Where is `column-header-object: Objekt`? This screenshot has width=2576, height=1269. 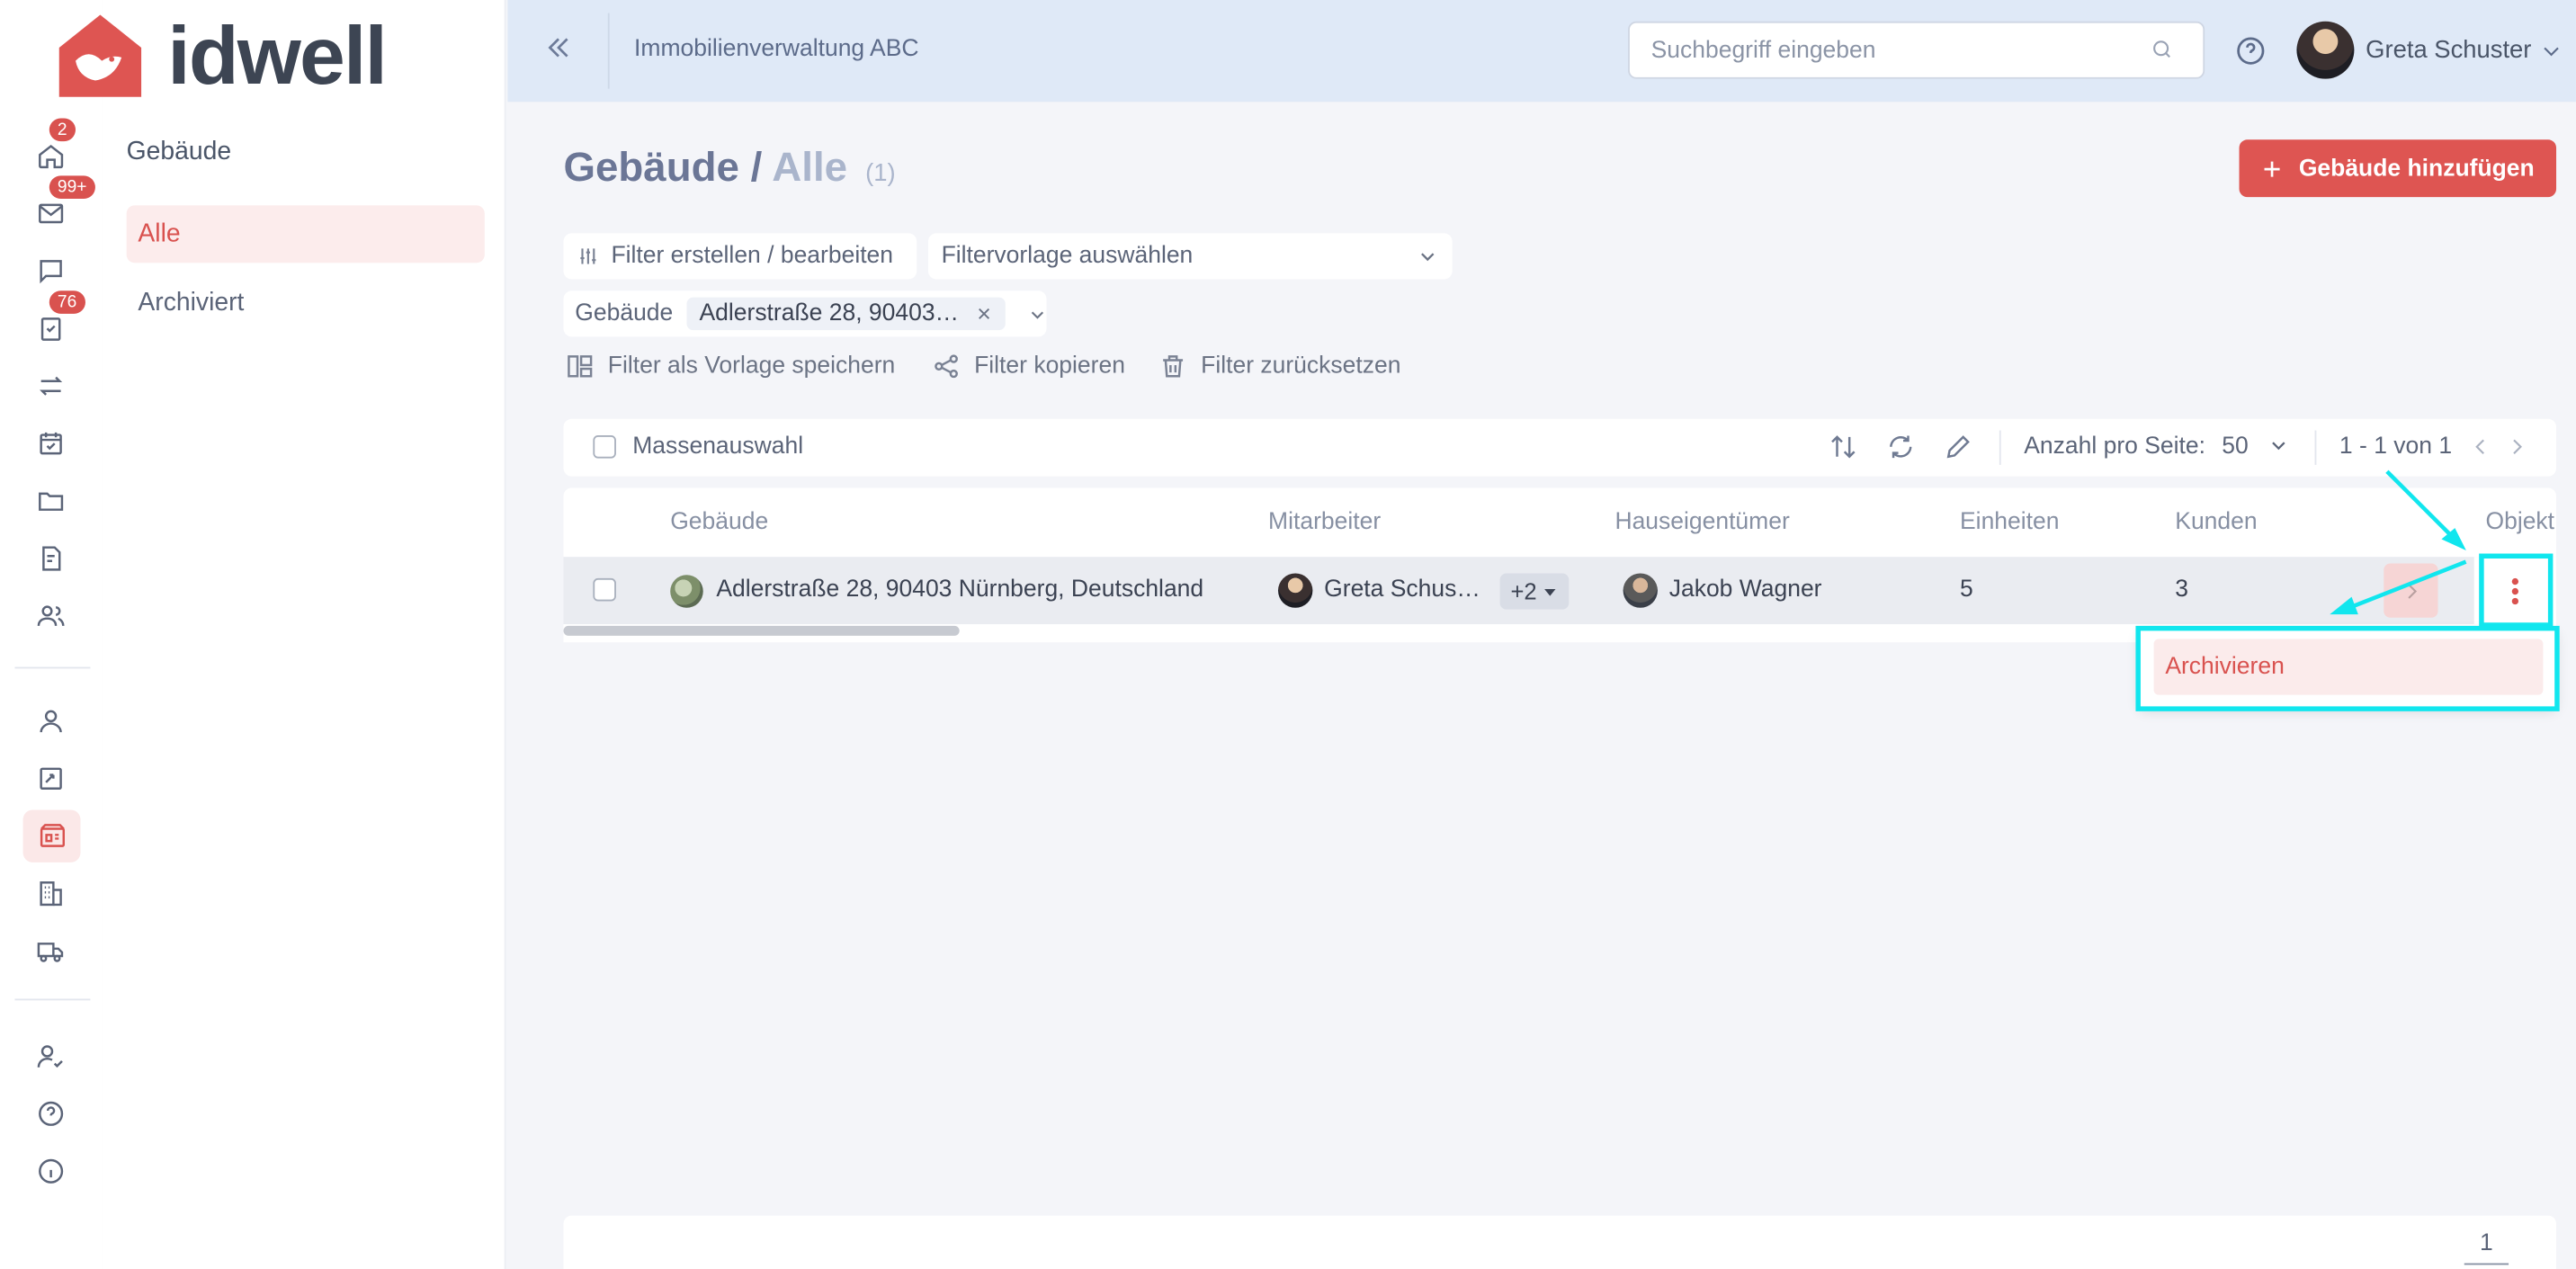 column-header-object: Objekt is located at coordinates (2519, 522).